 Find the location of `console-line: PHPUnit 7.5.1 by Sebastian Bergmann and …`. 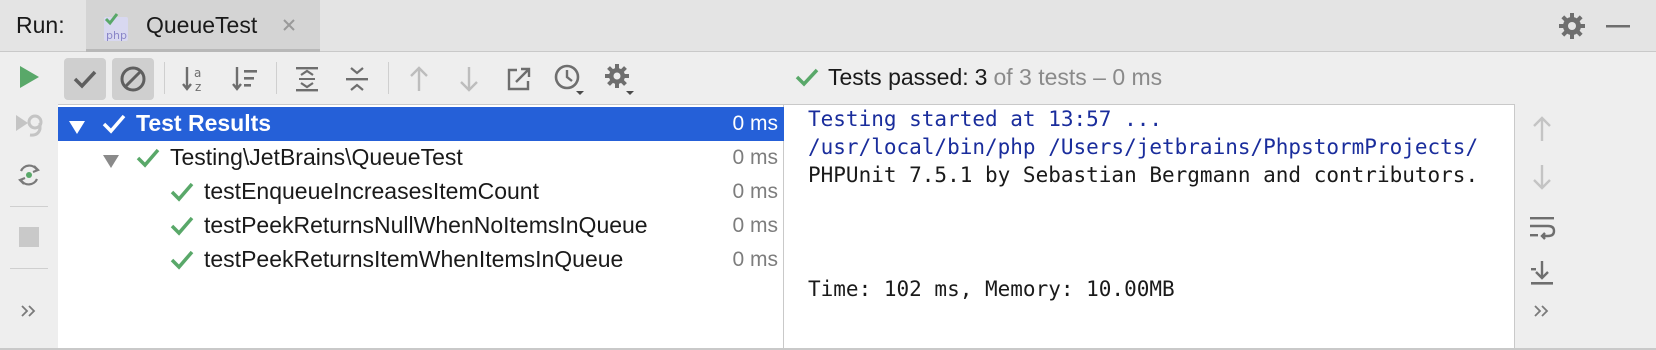

console-line: PHPUnit 7.5.1 by Sebastian Bergmann and … is located at coordinates (1143, 175).